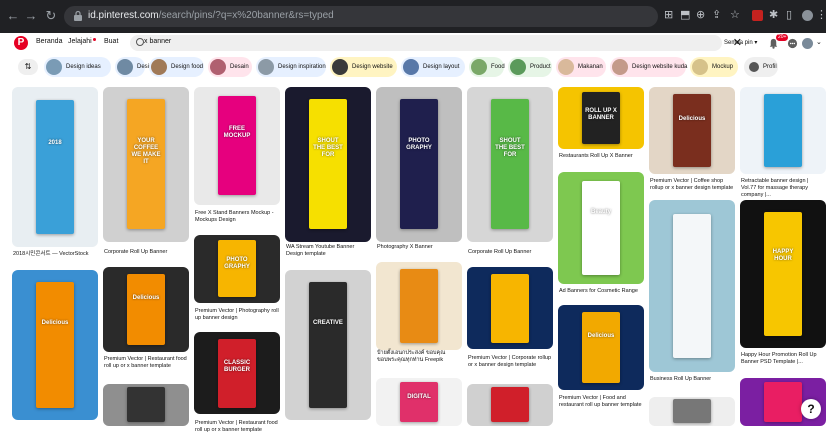  Describe the element at coordinates (187, 67) in the screenshot. I see `chip-label: Design food` at that location.